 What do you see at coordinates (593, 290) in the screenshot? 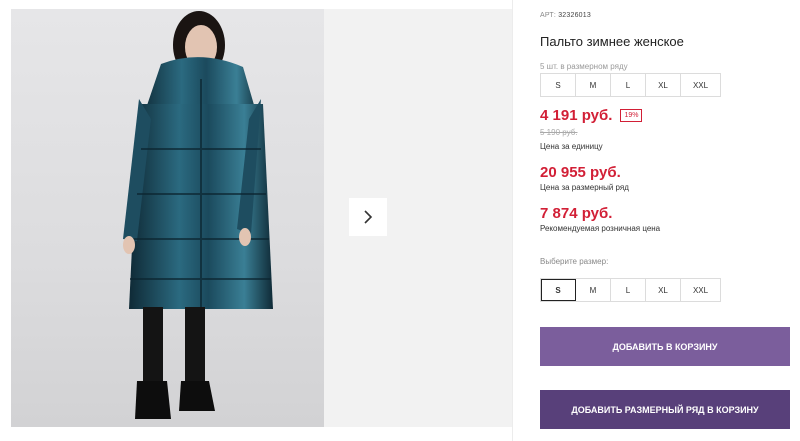
I see `size-option-m: M` at bounding box center [593, 290].